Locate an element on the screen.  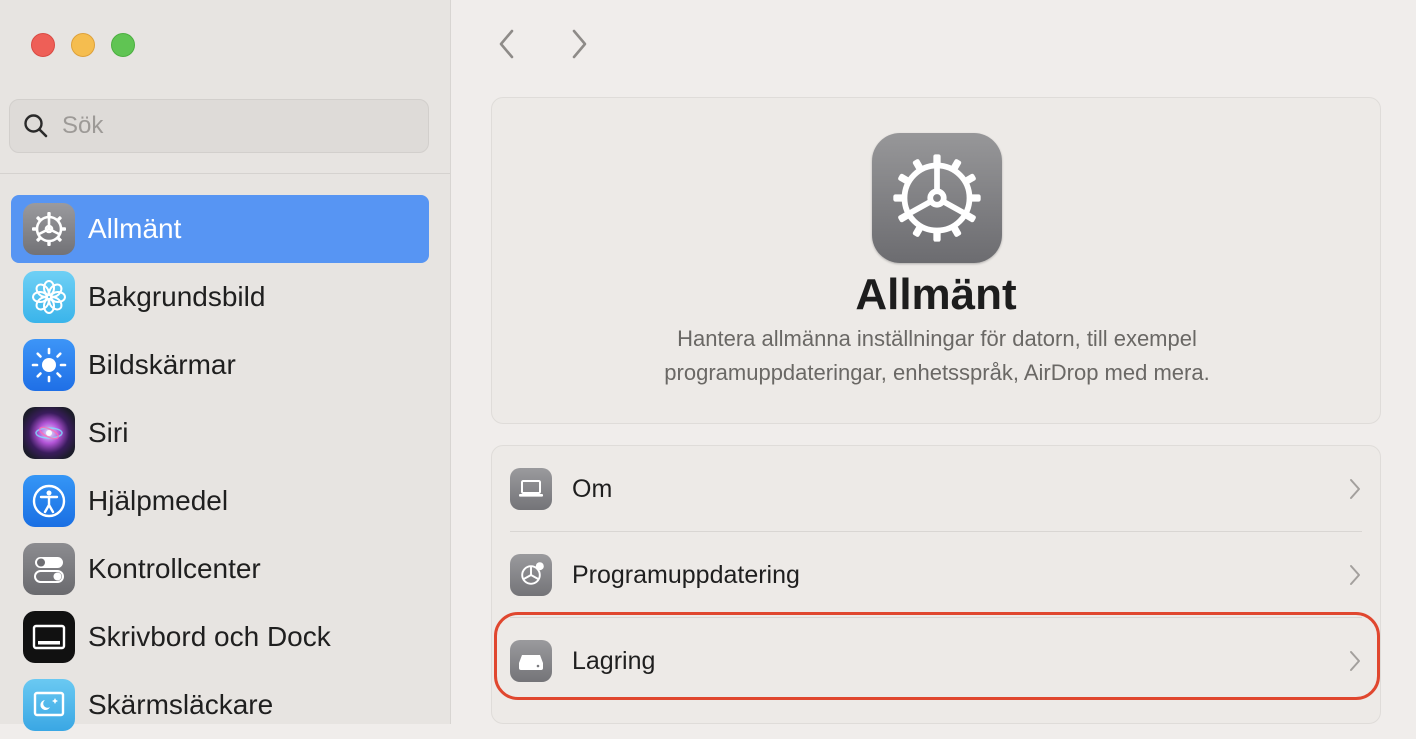
chevron-left-icon is located at coordinates (506, 44).